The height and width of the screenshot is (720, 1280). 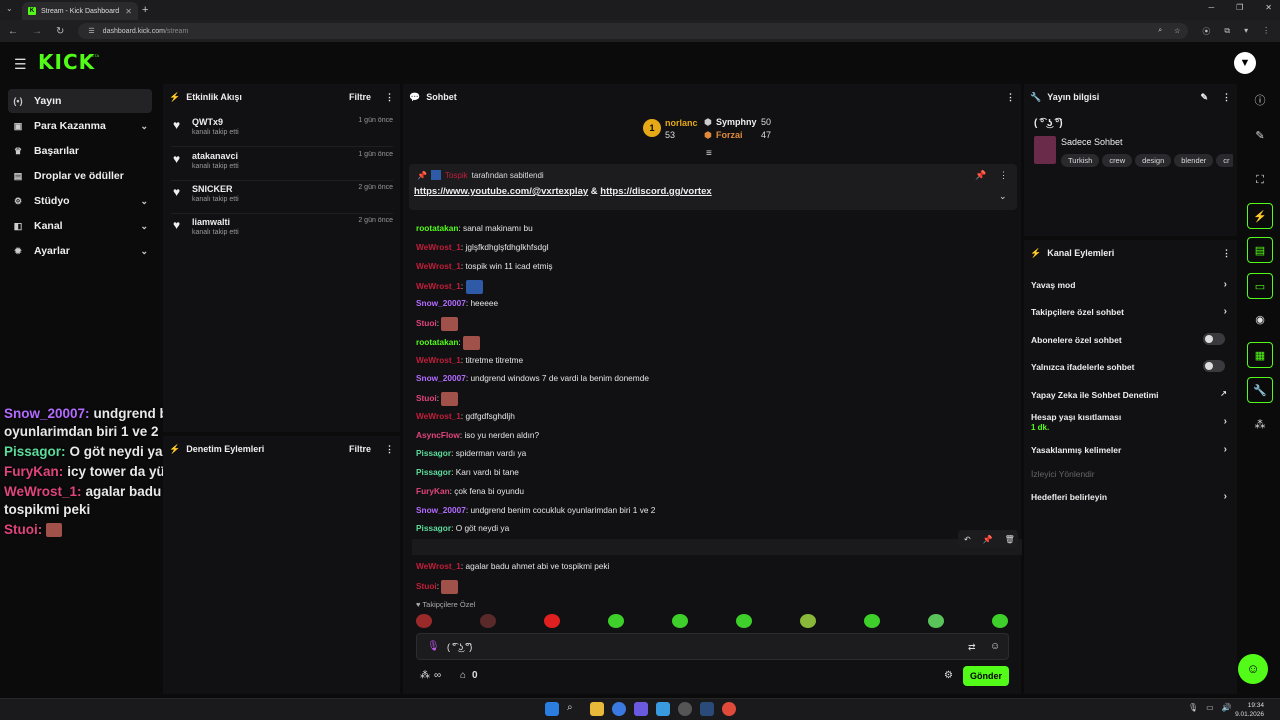 I want to click on collapse-leaderboard-icon: ≡, so click(x=709, y=153).